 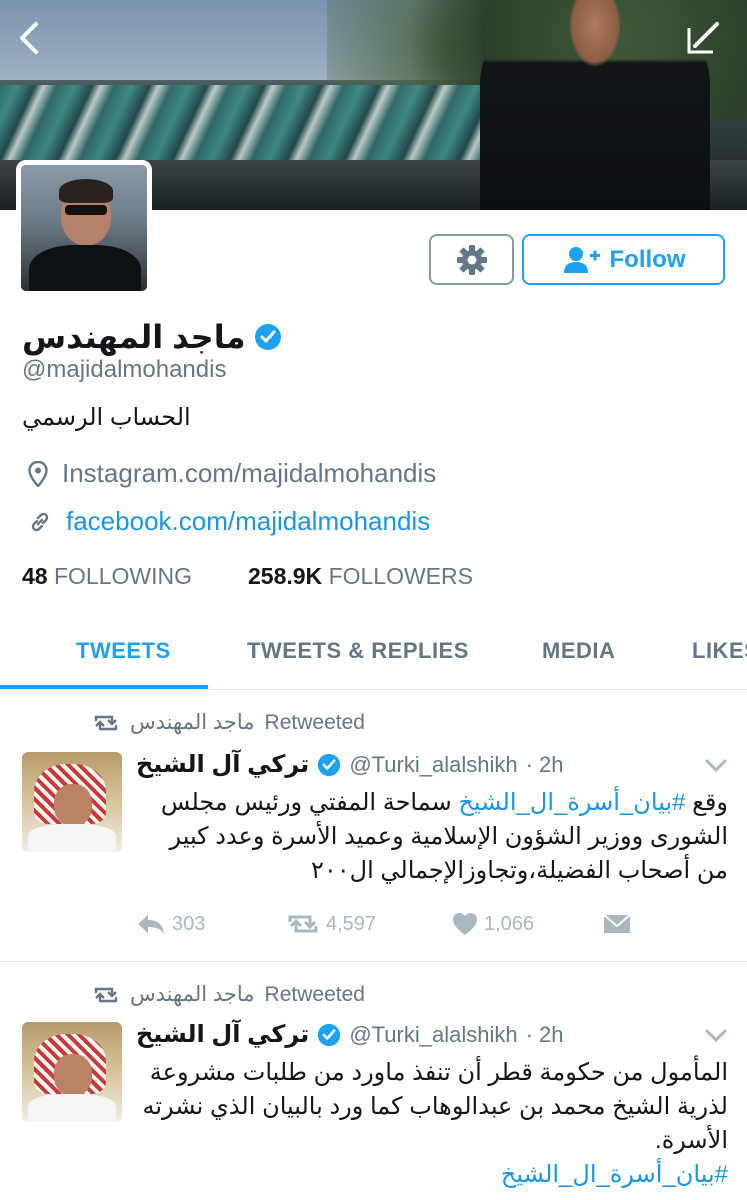 I want to click on tweet-actions: 303 4,597 1,066, so click(x=384, y=924).